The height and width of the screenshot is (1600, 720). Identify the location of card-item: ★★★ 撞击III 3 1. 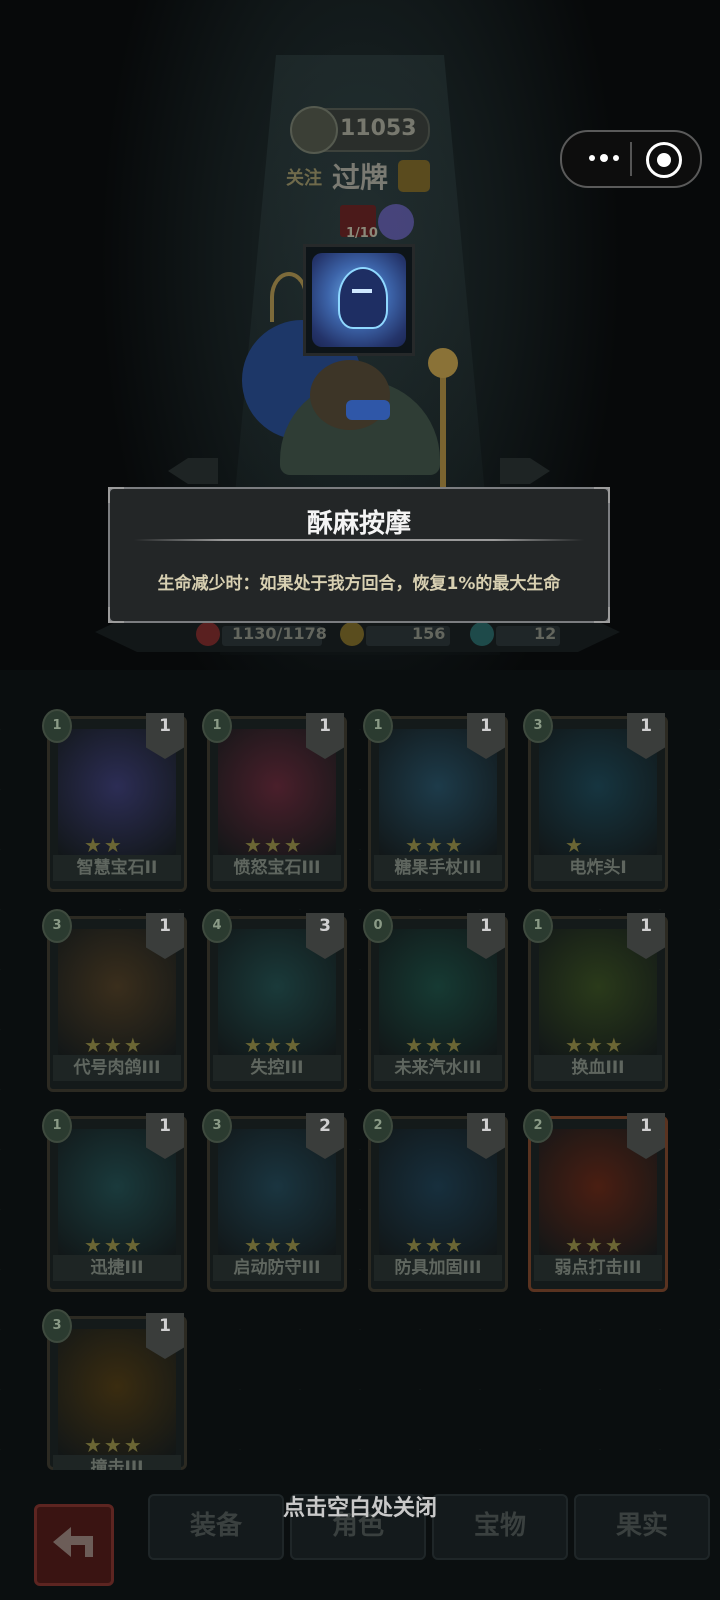
(114, 1395).